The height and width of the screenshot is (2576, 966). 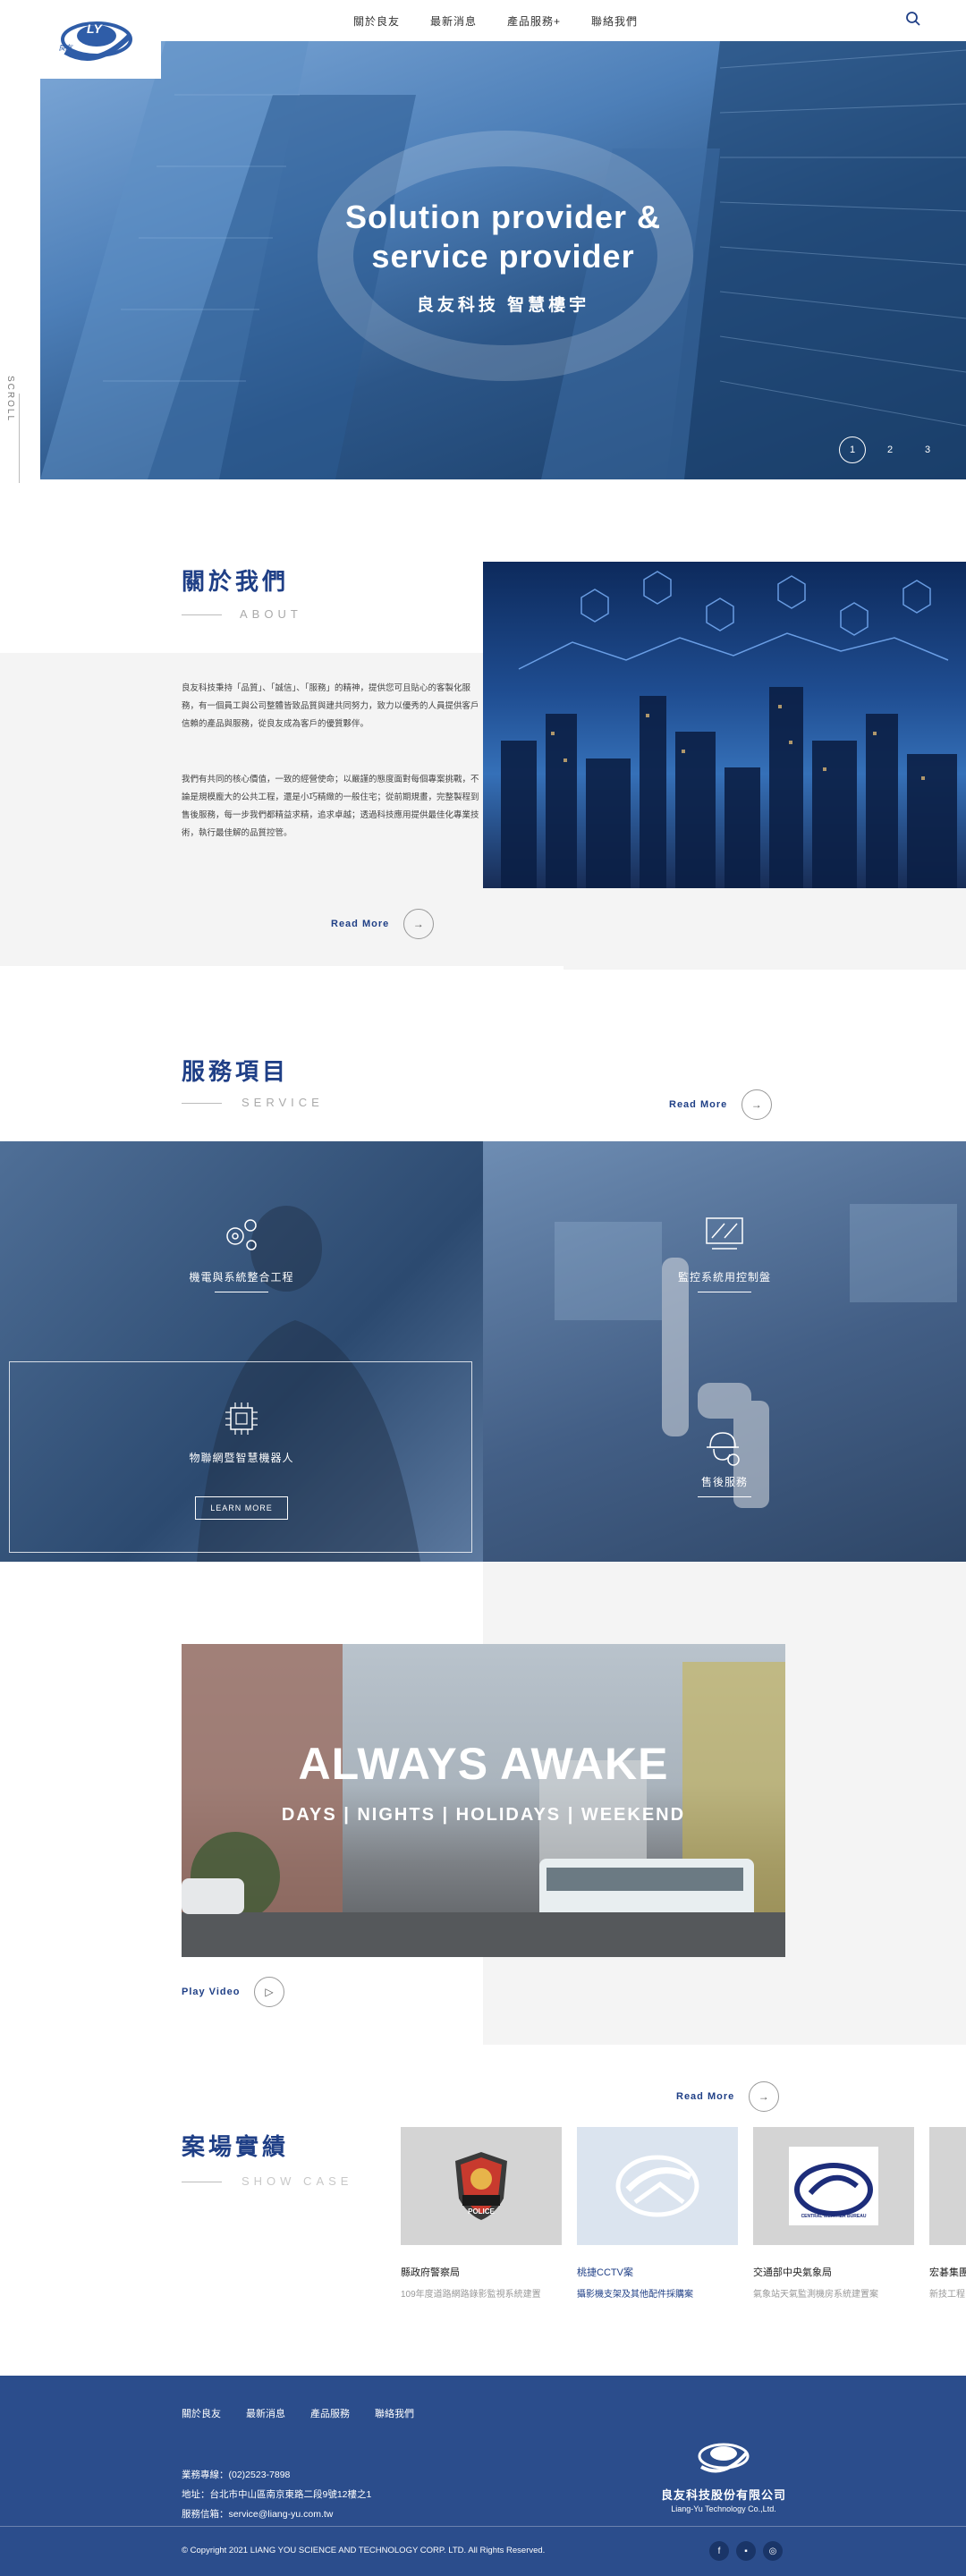 What do you see at coordinates (202, 1103) in the screenshot?
I see `service-title-line` at bounding box center [202, 1103].